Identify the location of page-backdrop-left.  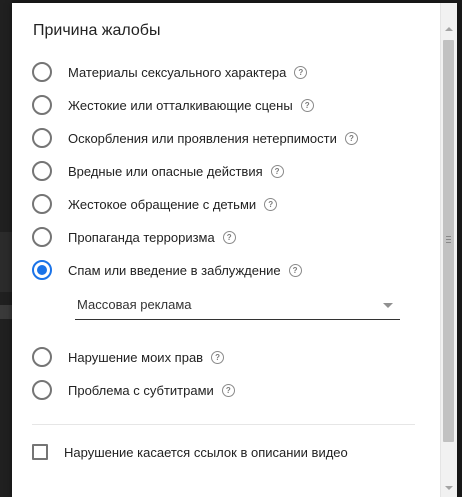
(6, 248).